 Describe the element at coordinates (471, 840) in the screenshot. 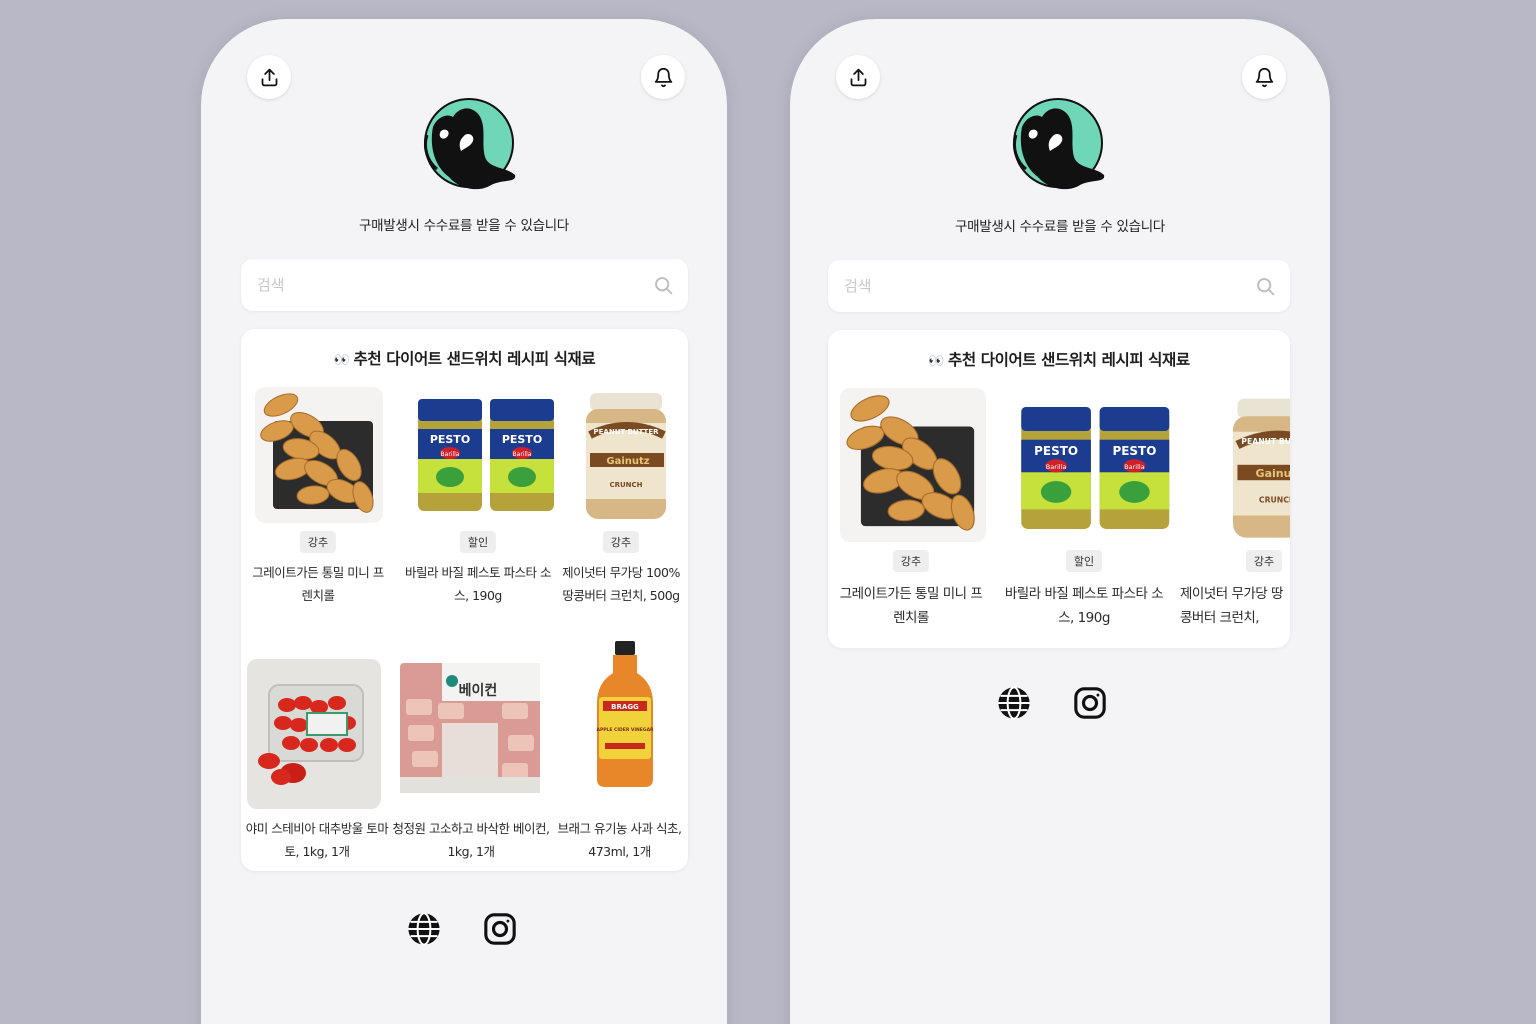

I see `product-name: 청정원 고소하고 바삭한 베이컨, 1kg, 1개` at that location.